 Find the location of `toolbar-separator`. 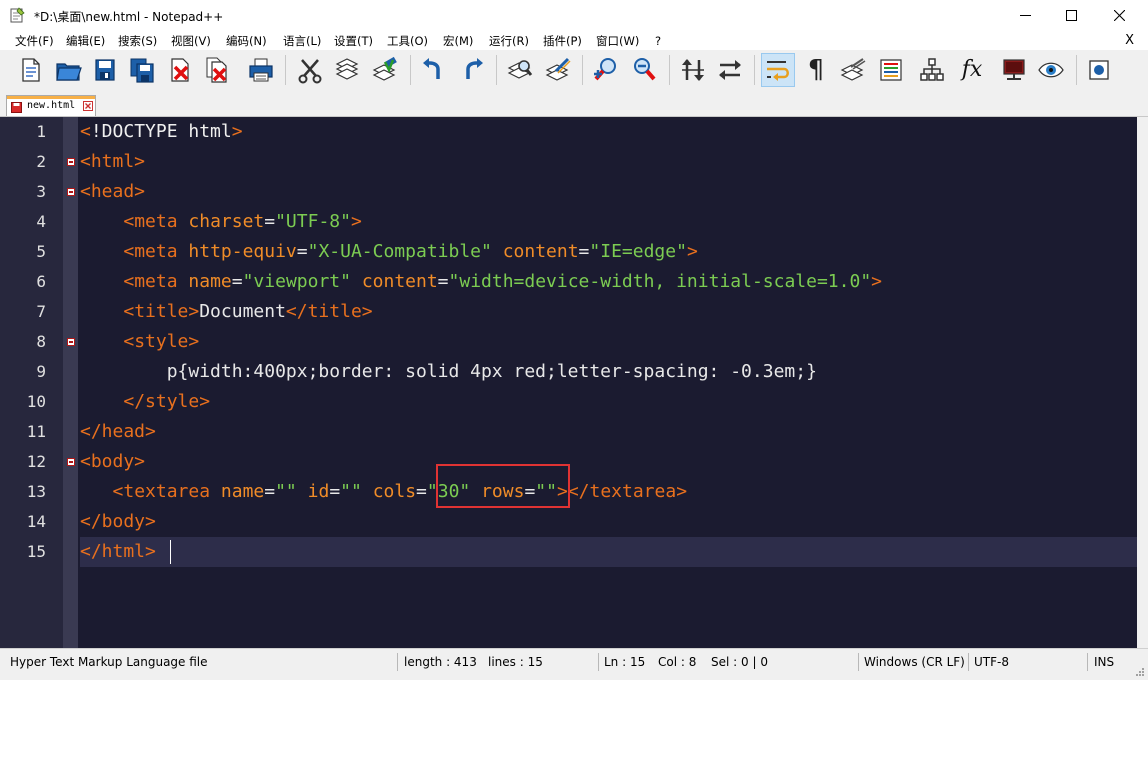

toolbar-separator is located at coordinates (582, 70).